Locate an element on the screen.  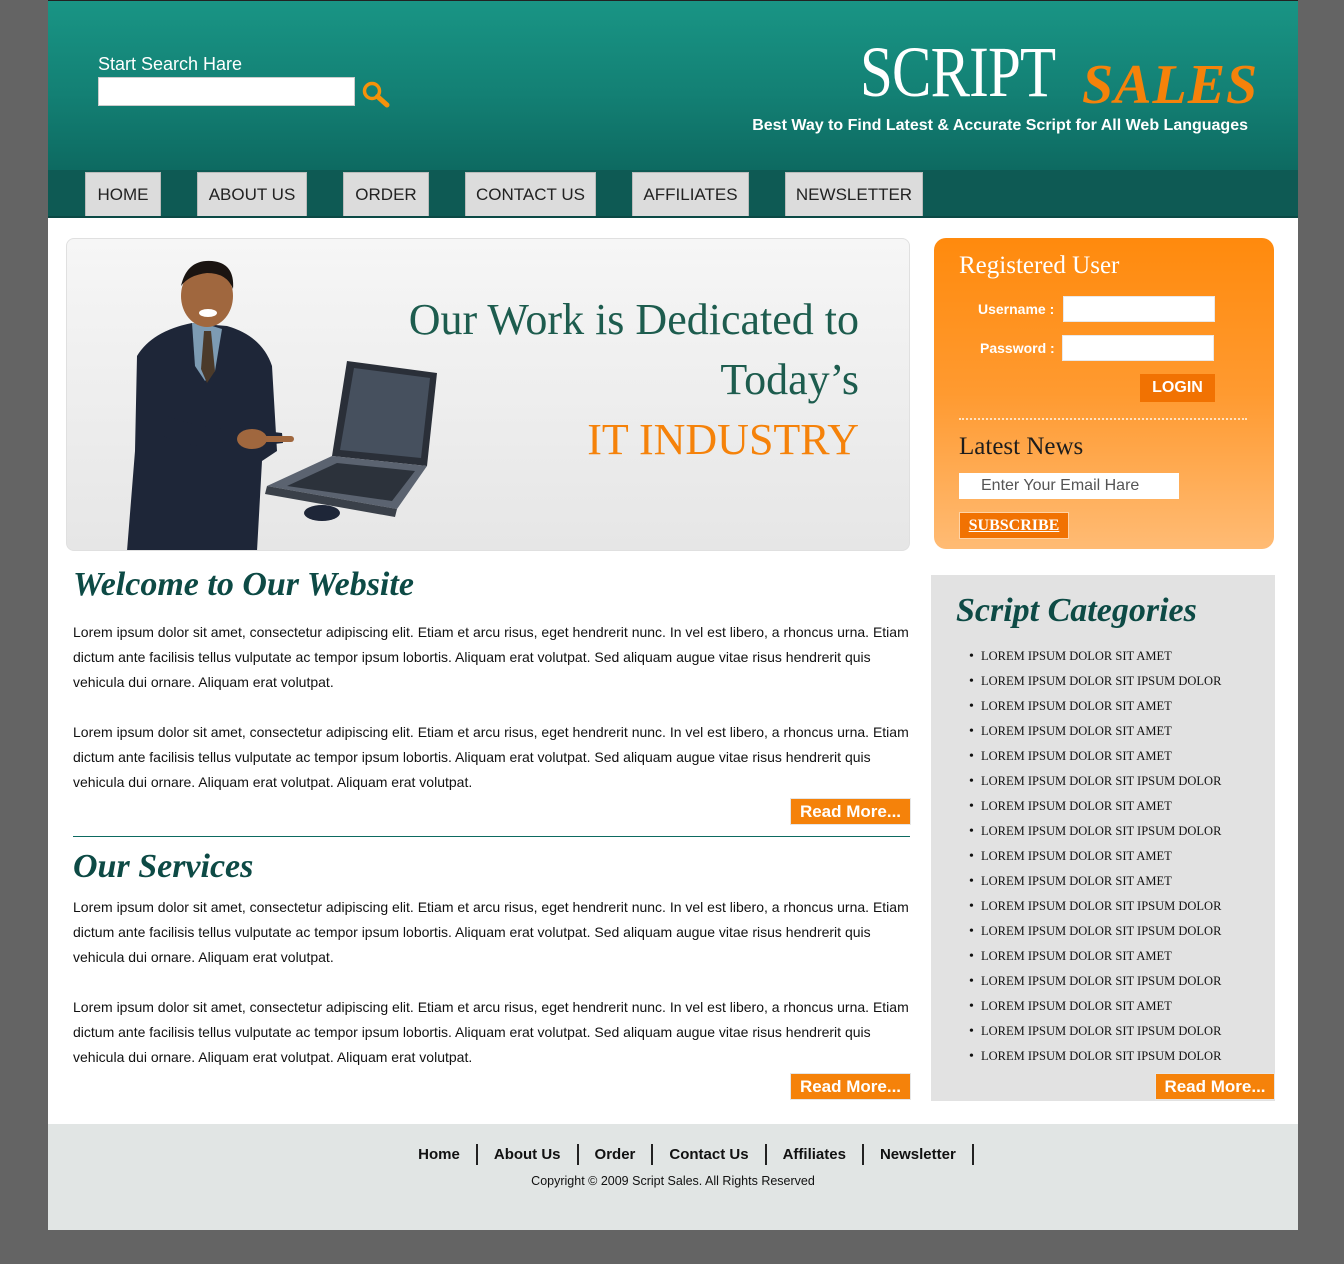
footer-link-order: Order is located at coordinates (616, 1154).